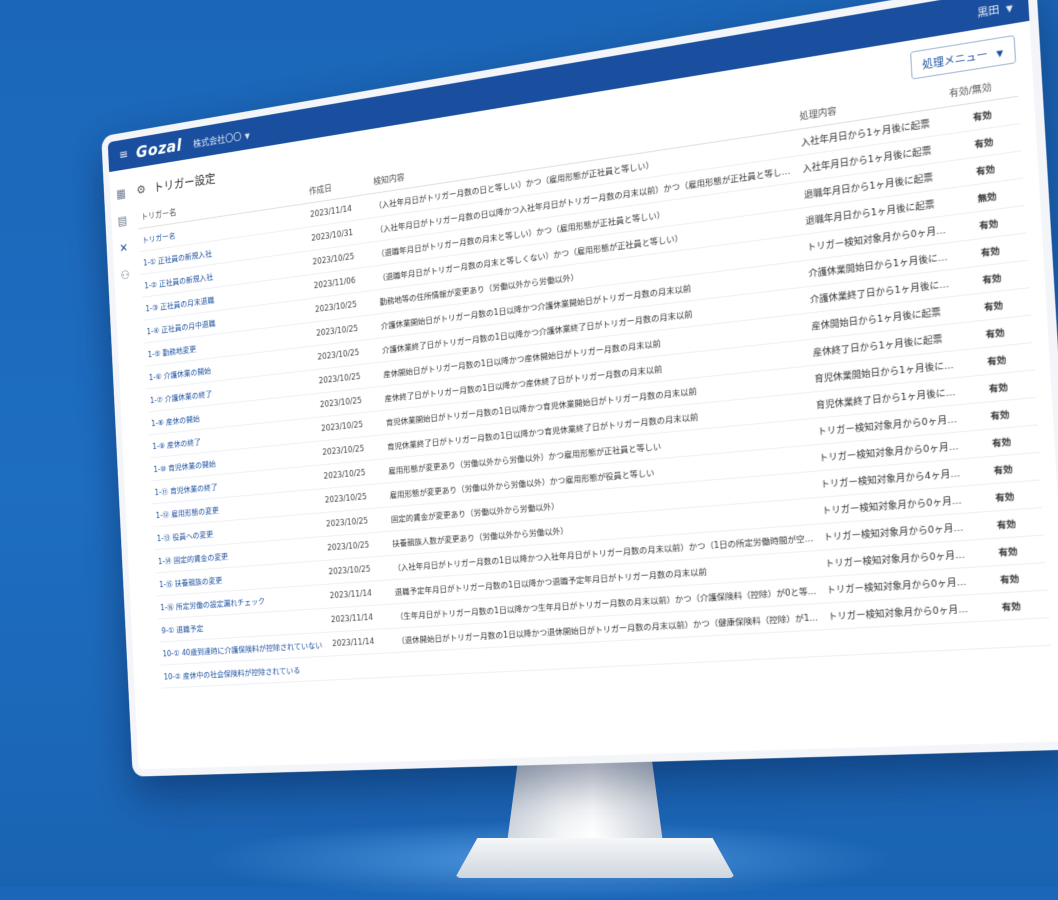  What do you see at coordinates (122, 221) in the screenshot?
I see `document-icon: ▤` at bounding box center [122, 221].